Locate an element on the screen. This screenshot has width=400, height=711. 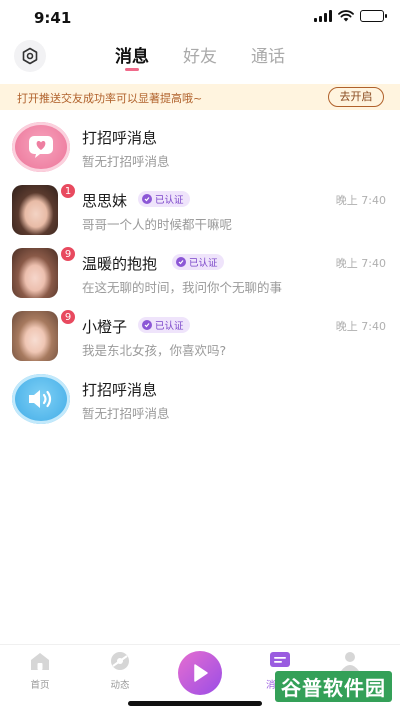
battery-icon is located at coordinates (373, 16).